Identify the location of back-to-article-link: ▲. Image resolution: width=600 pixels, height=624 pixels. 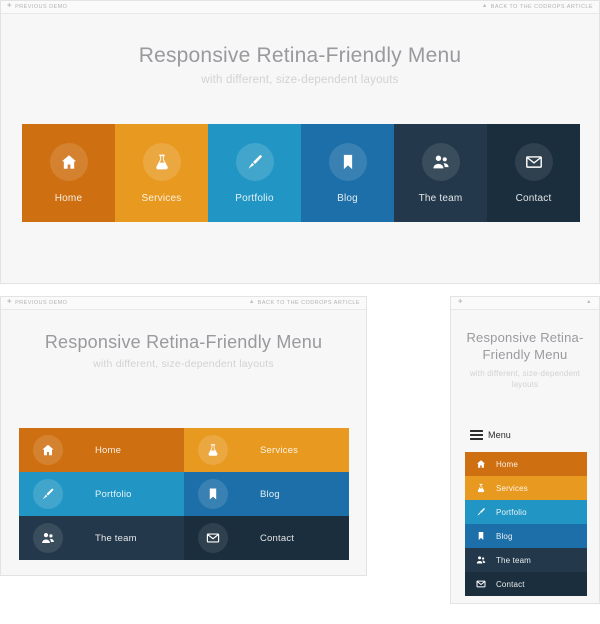
(589, 303).